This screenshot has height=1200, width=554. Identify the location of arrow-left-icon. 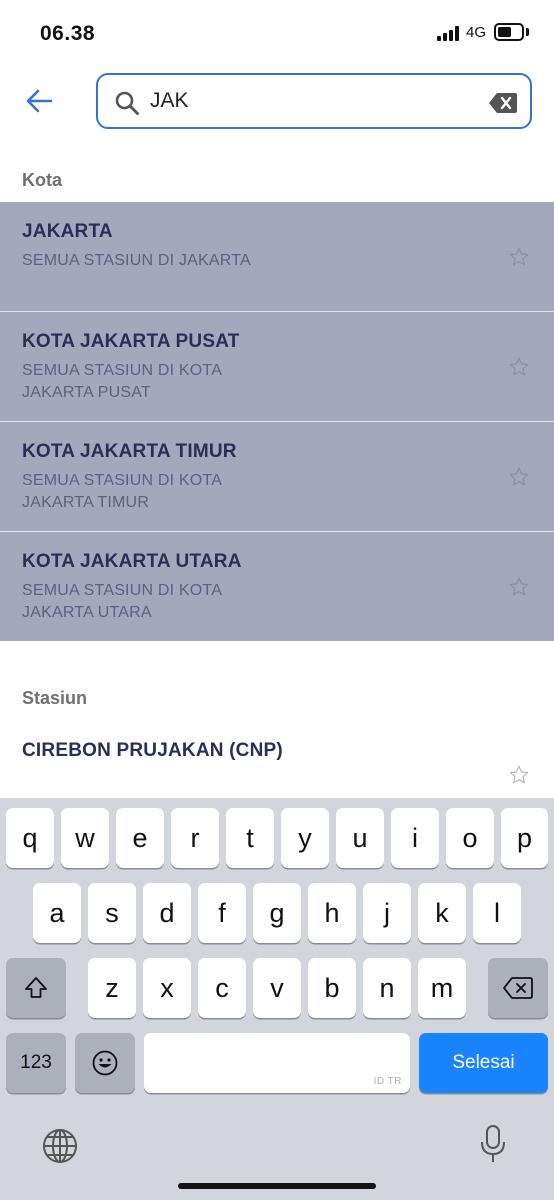
(39, 101).